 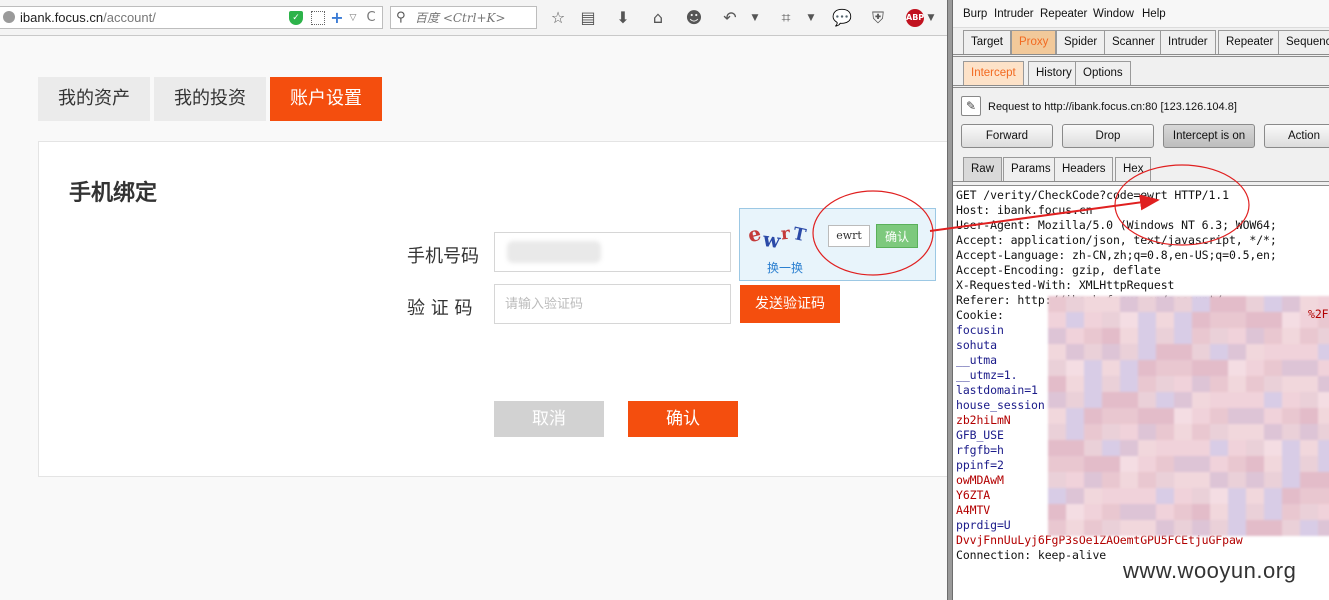 I want to click on captcha-char: w, so click(x=771, y=240).